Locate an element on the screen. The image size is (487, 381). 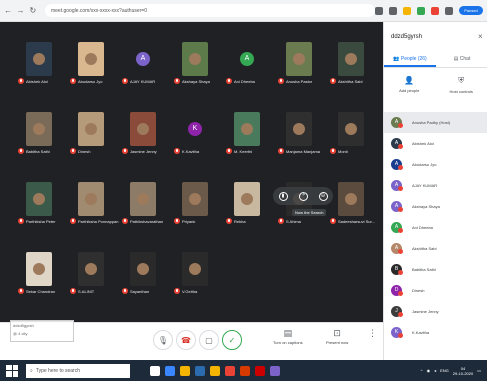
language-indicator: ENG is located at coordinates (444, 370).